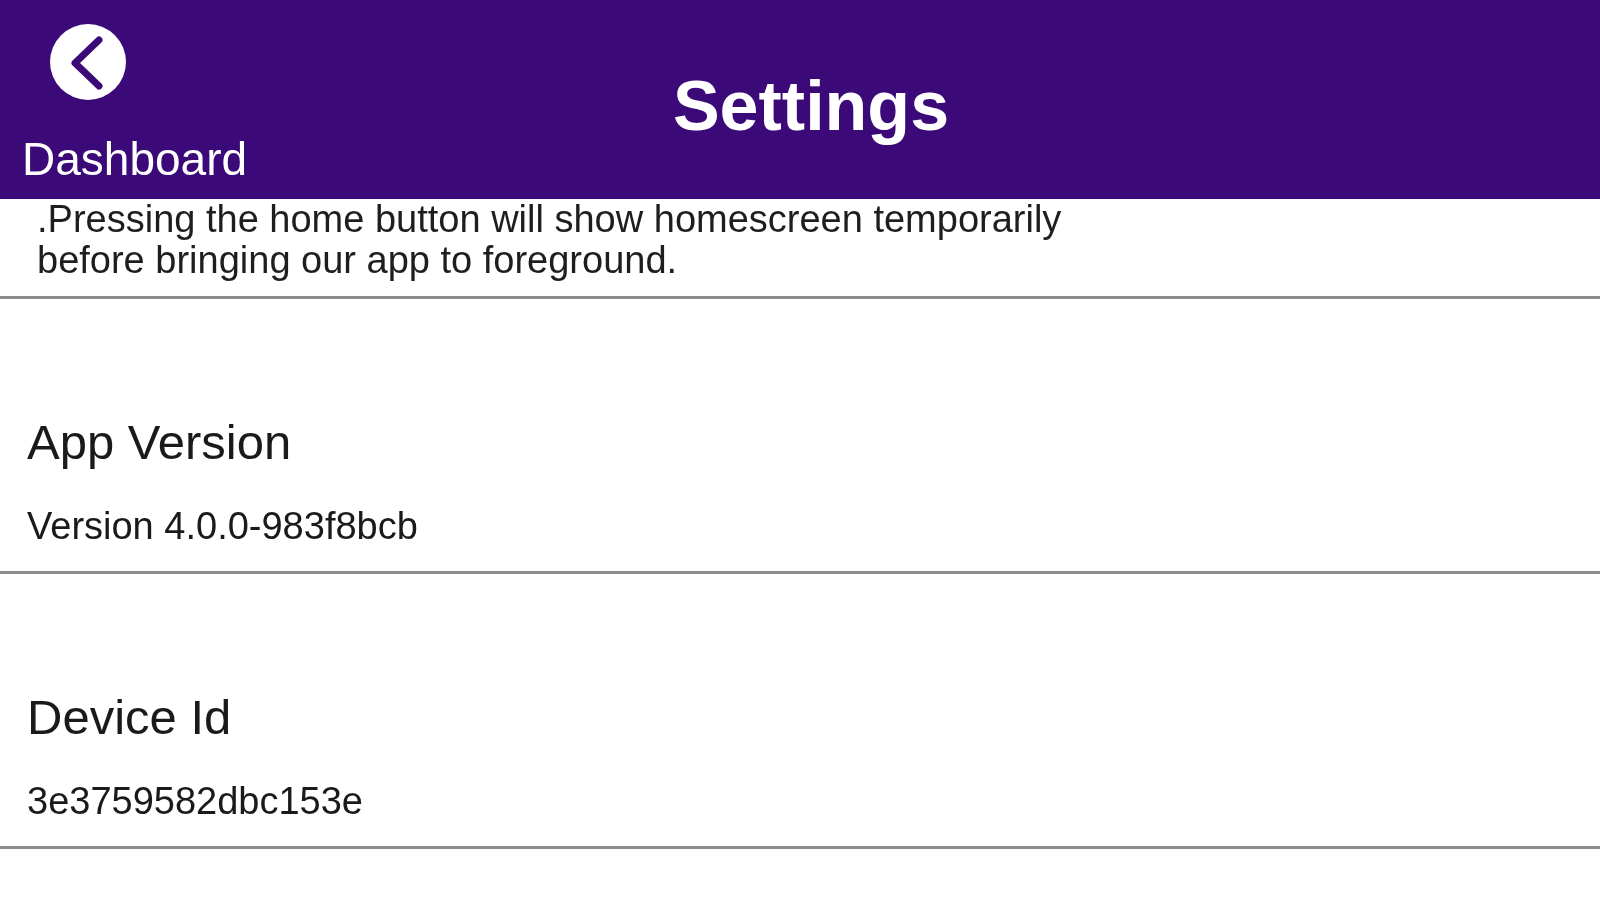 This screenshot has width=1600, height=900. I want to click on setting-value: Version 4.0.0-983f8bcb, so click(222, 526).